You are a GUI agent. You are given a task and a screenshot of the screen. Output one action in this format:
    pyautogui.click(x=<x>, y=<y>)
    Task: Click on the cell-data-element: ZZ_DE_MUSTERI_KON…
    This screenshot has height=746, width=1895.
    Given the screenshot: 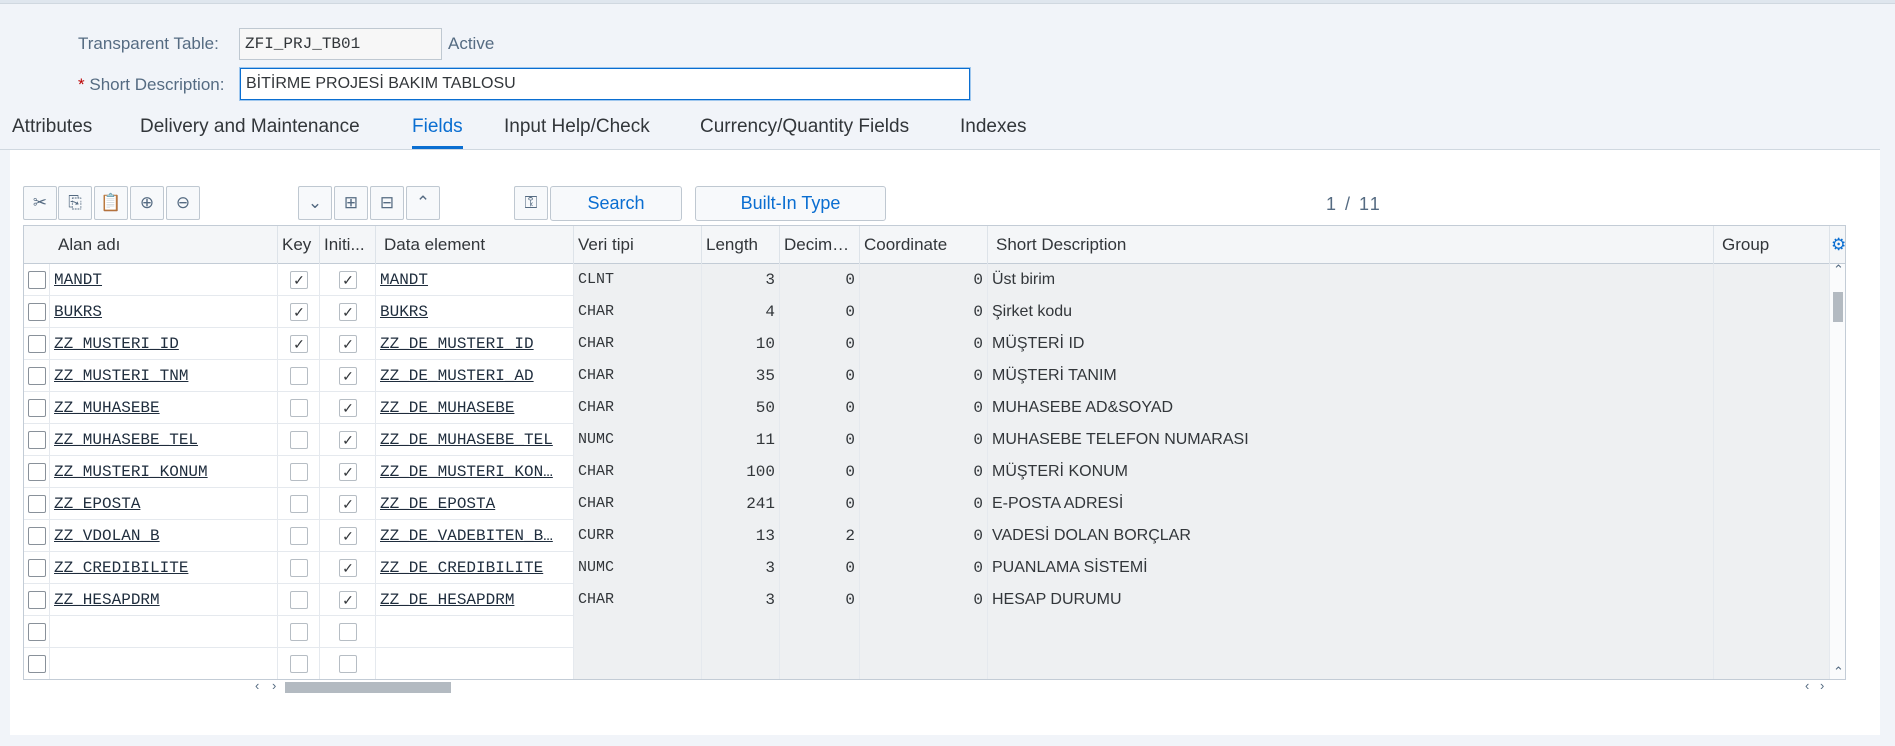 What is the action you would take?
    pyautogui.click(x=475, y=472)
    